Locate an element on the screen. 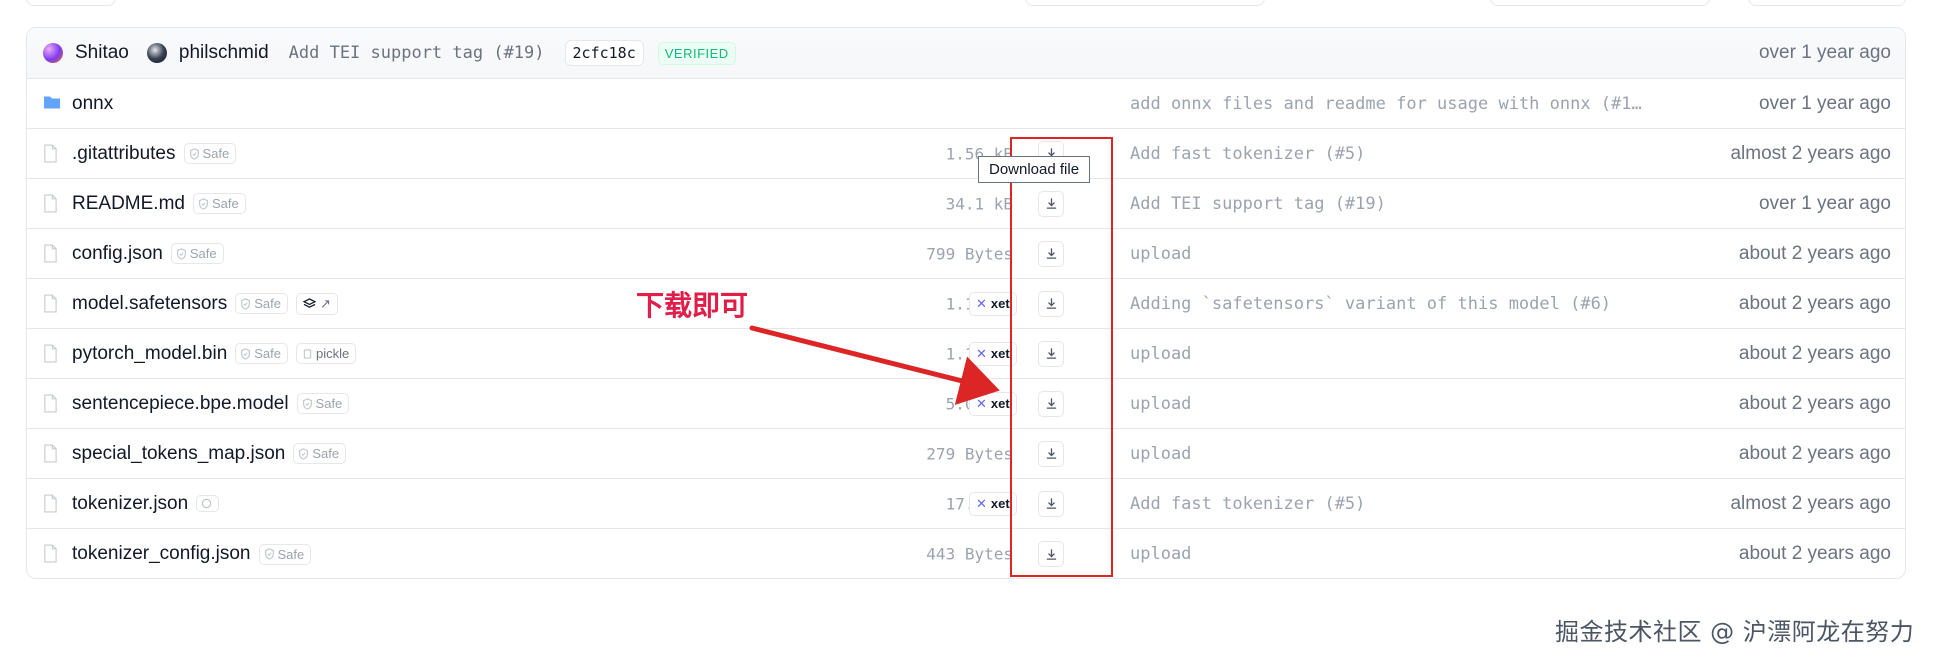  file-name-link: special_tokens_map.json is located at coordinates (178, 454).